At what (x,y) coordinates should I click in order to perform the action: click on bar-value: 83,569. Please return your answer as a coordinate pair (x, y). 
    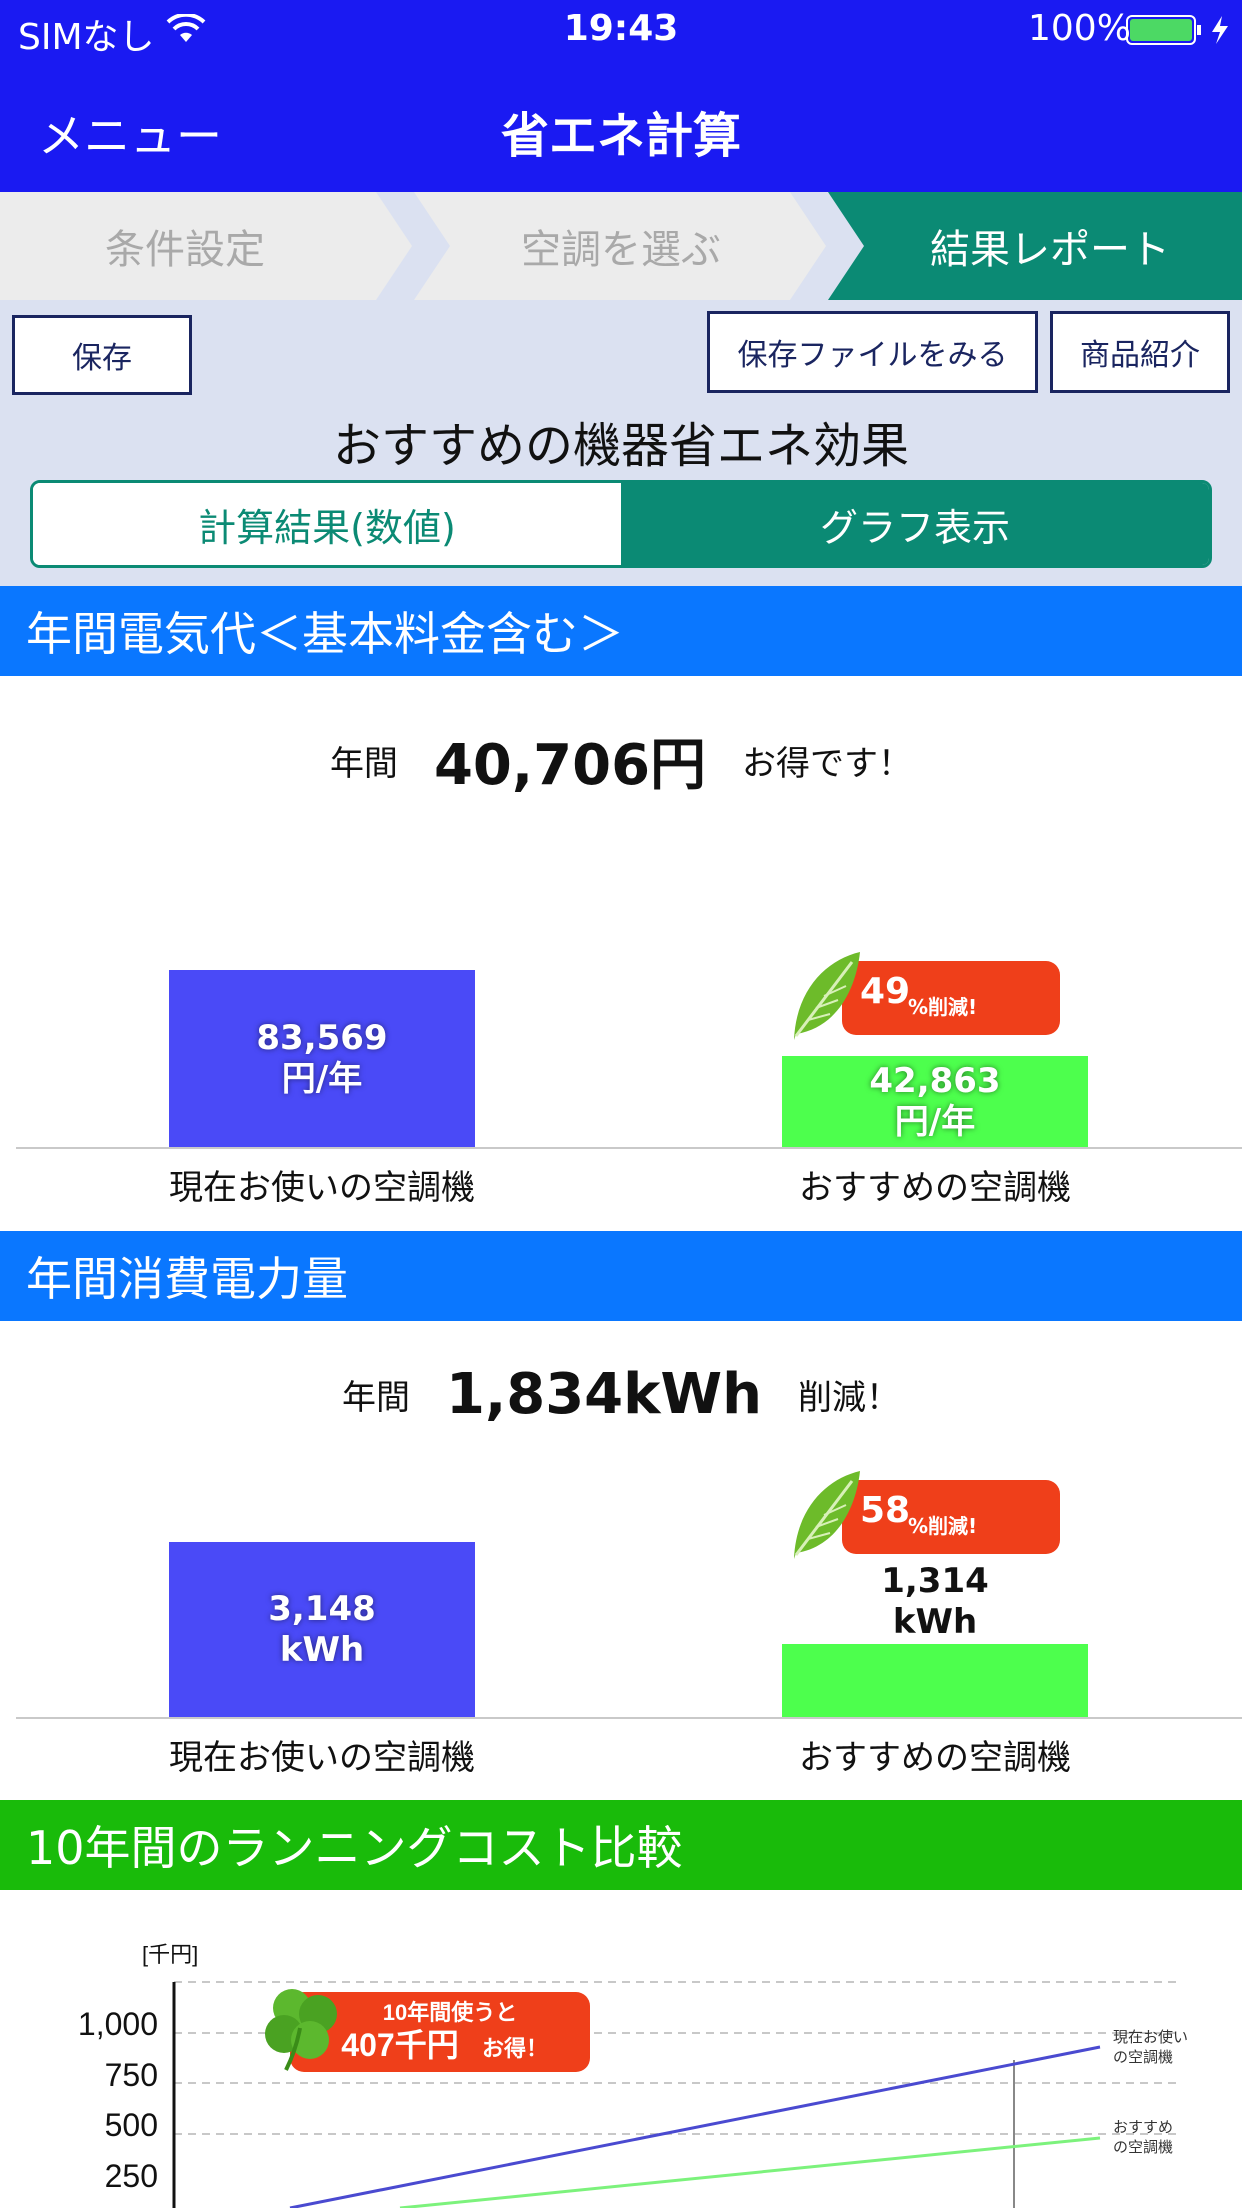
    Looking at the image, I should click on (322, 1037).